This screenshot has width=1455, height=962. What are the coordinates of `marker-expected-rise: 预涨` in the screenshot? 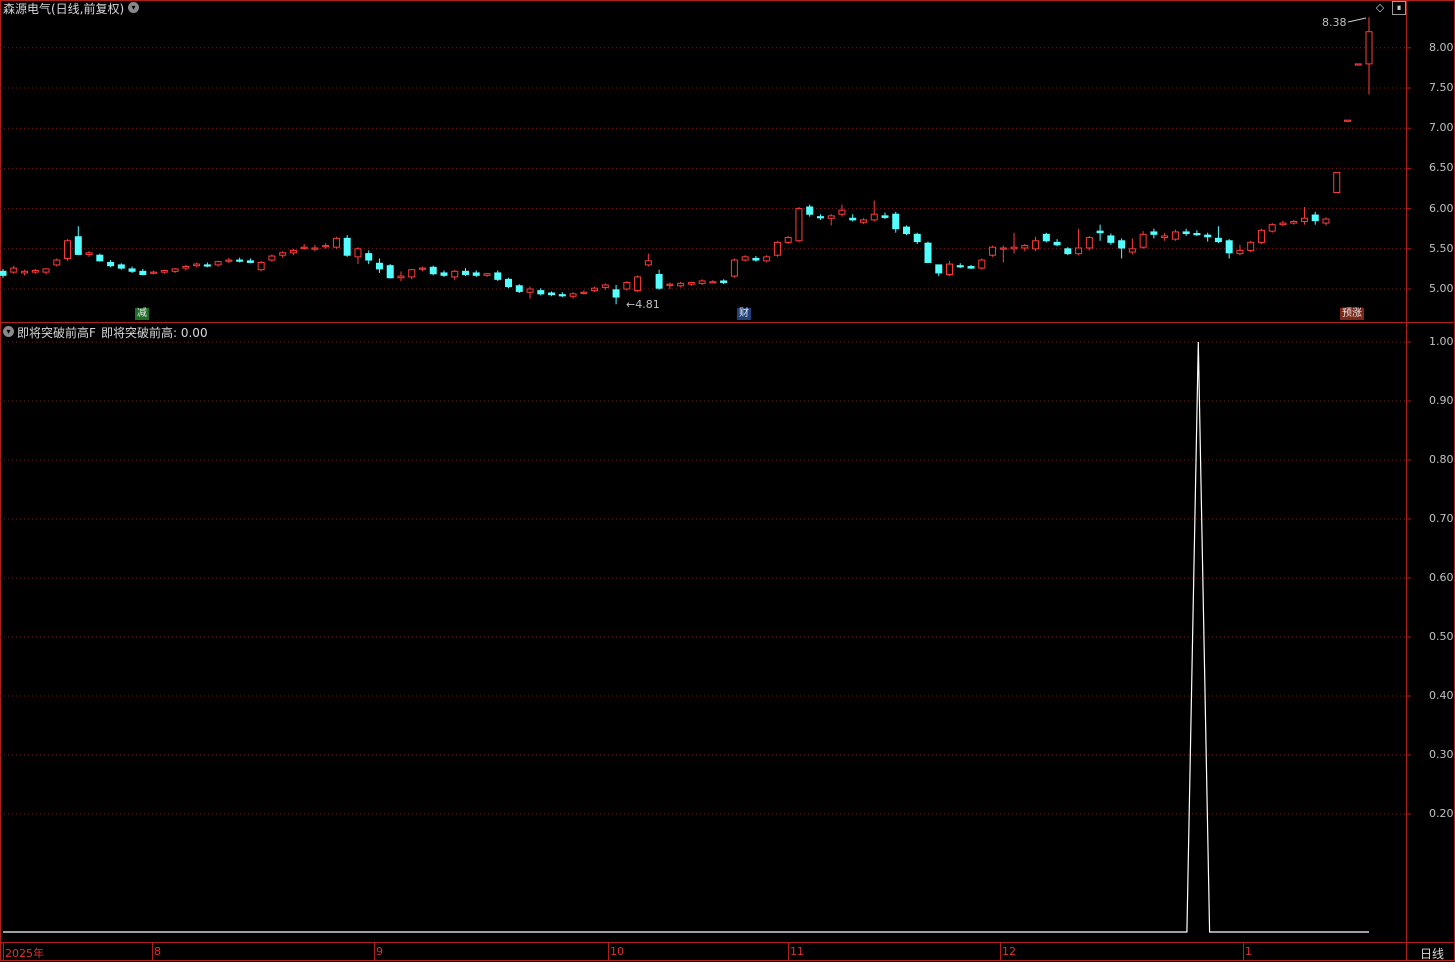 It's located at (1352, 314).